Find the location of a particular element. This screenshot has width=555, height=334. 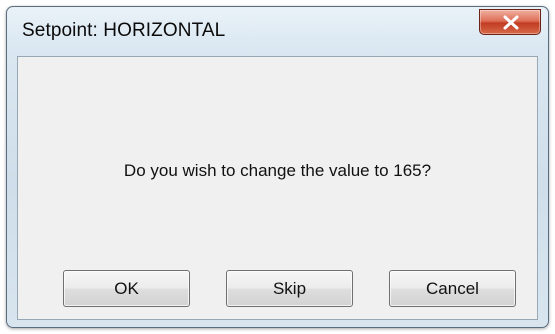

close-button is located at coordinates (510, 22).